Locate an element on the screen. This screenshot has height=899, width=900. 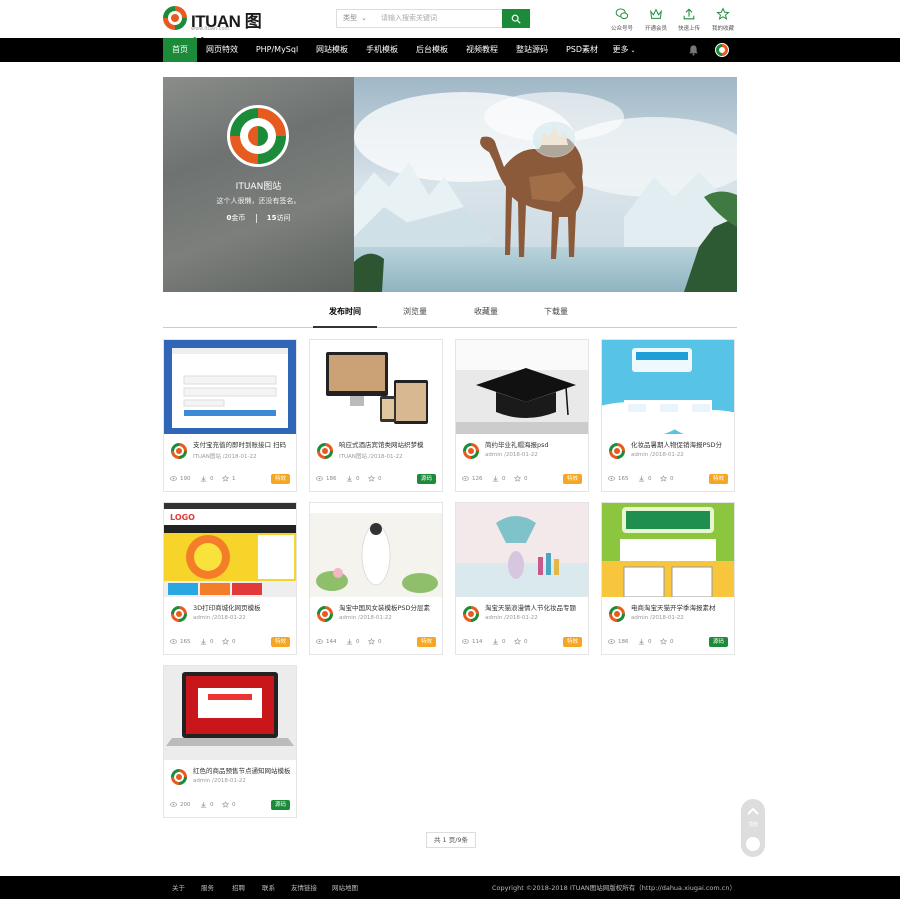
footer-link-contact: 联系 is located at coordinates (268, 887).